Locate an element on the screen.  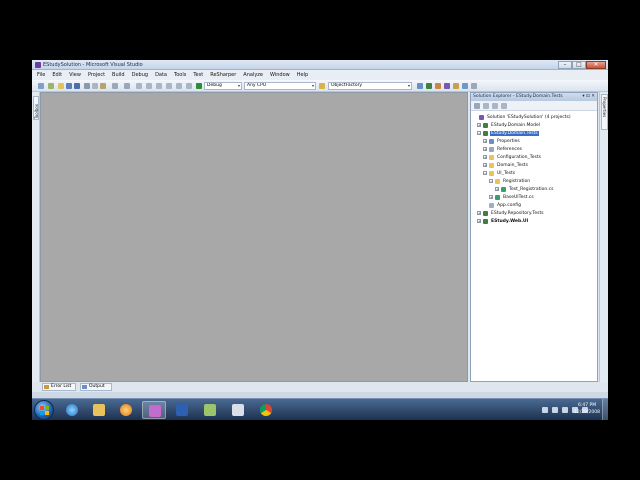
tree-node: − Registration is located at coordinates (510, 181).